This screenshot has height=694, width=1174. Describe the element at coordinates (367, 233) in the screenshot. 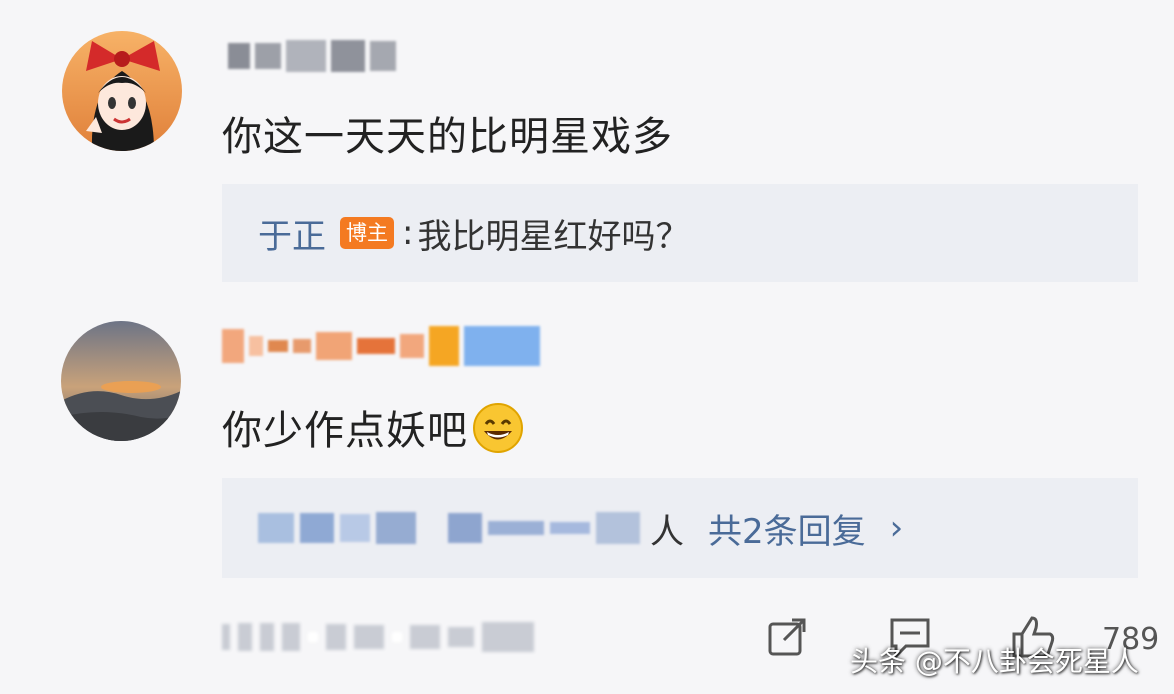

I see `blogger-badge: 博主` at that location.